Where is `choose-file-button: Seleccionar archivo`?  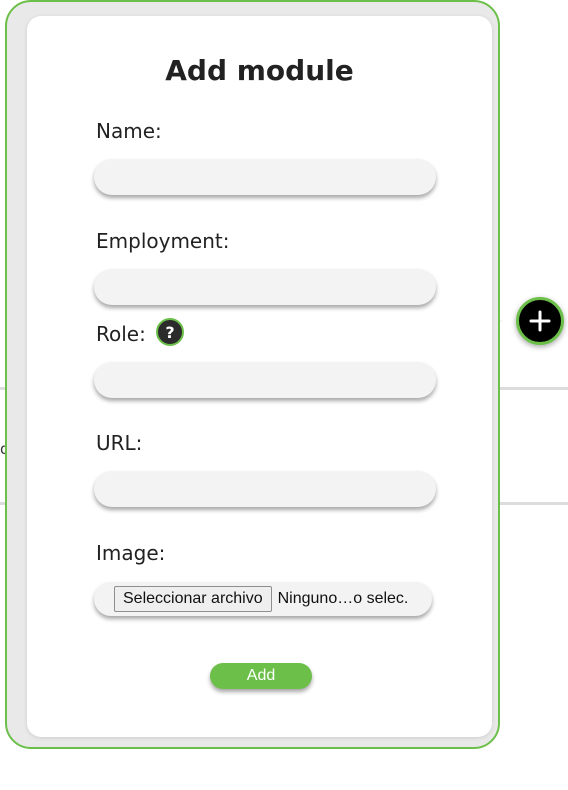 choose-file-button: Seleccionar archivo is located at coordinates (193, 599).